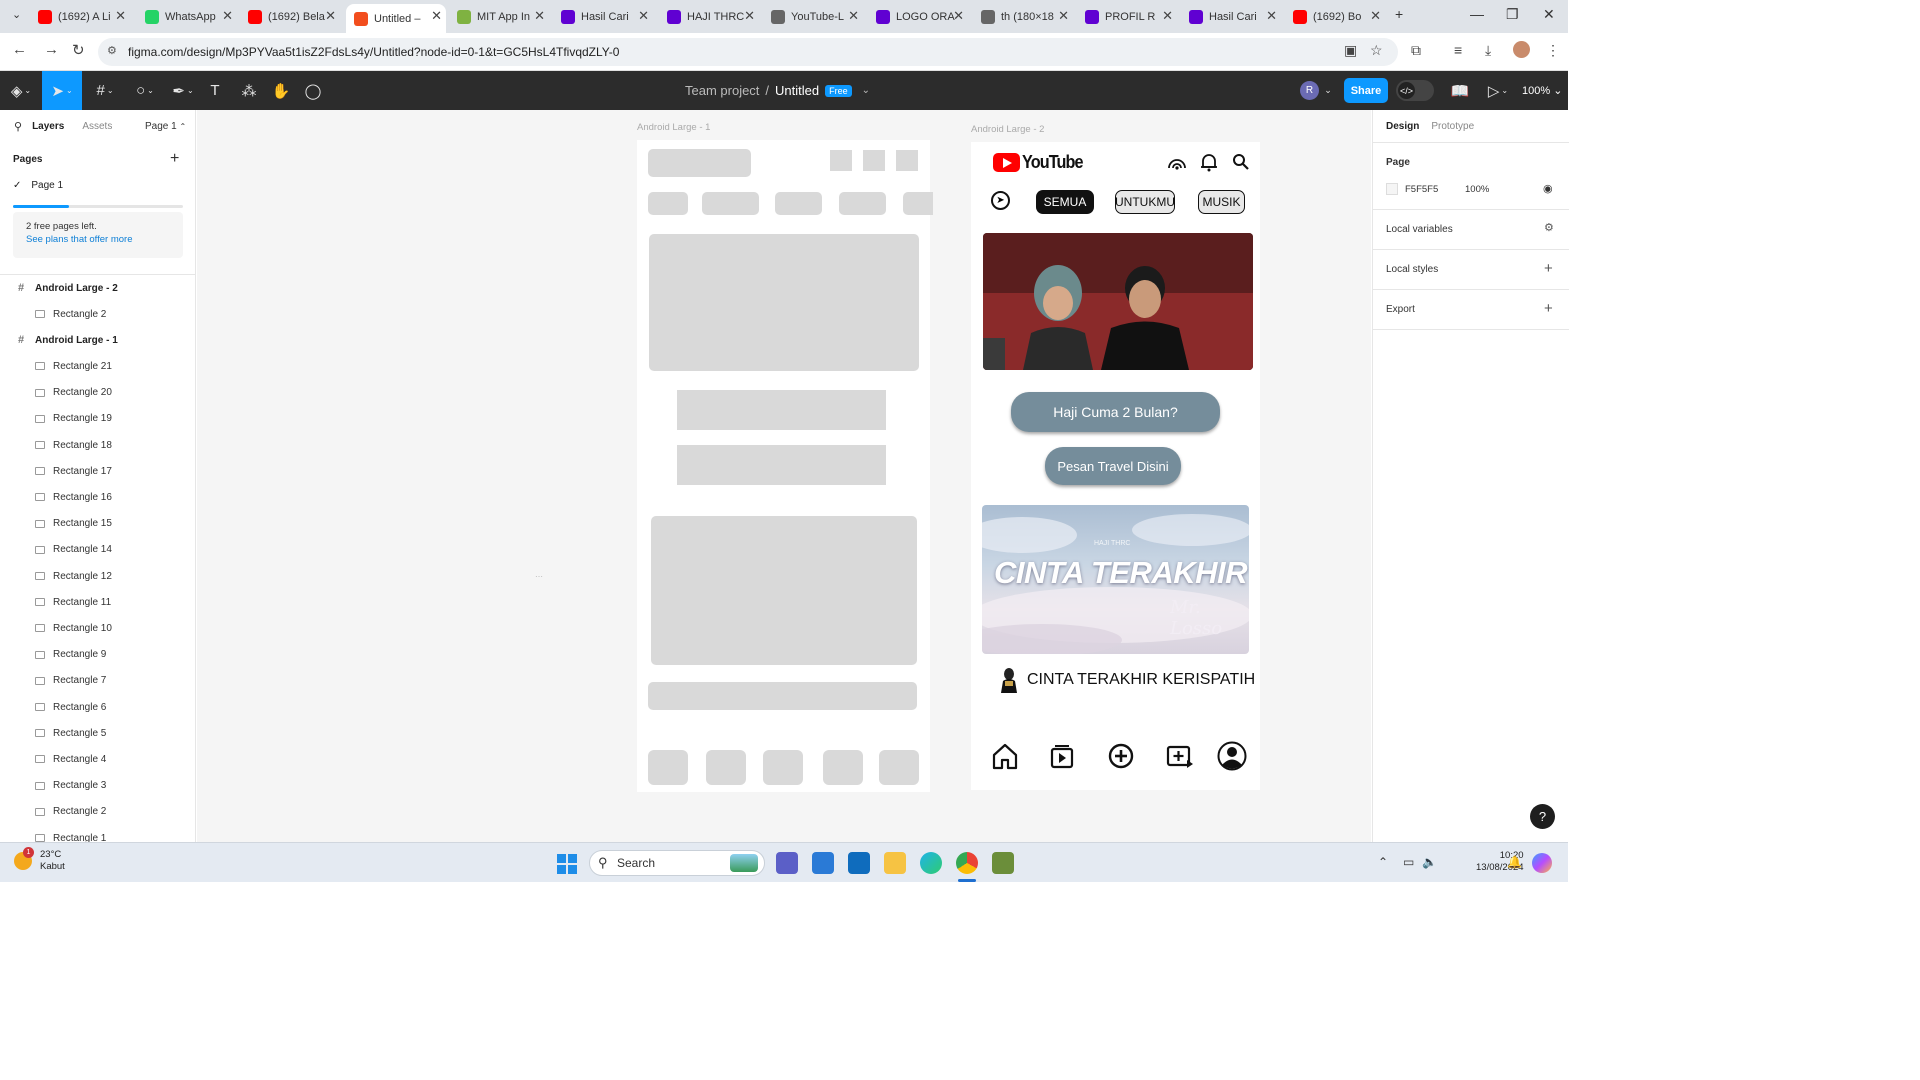 The width and height of the screenshot is (1920, 1080). What do you see at coordinates (1460, 90) in the screenshot?
I see `library-book-icon: 📖` at bounding box center [1460, 90].